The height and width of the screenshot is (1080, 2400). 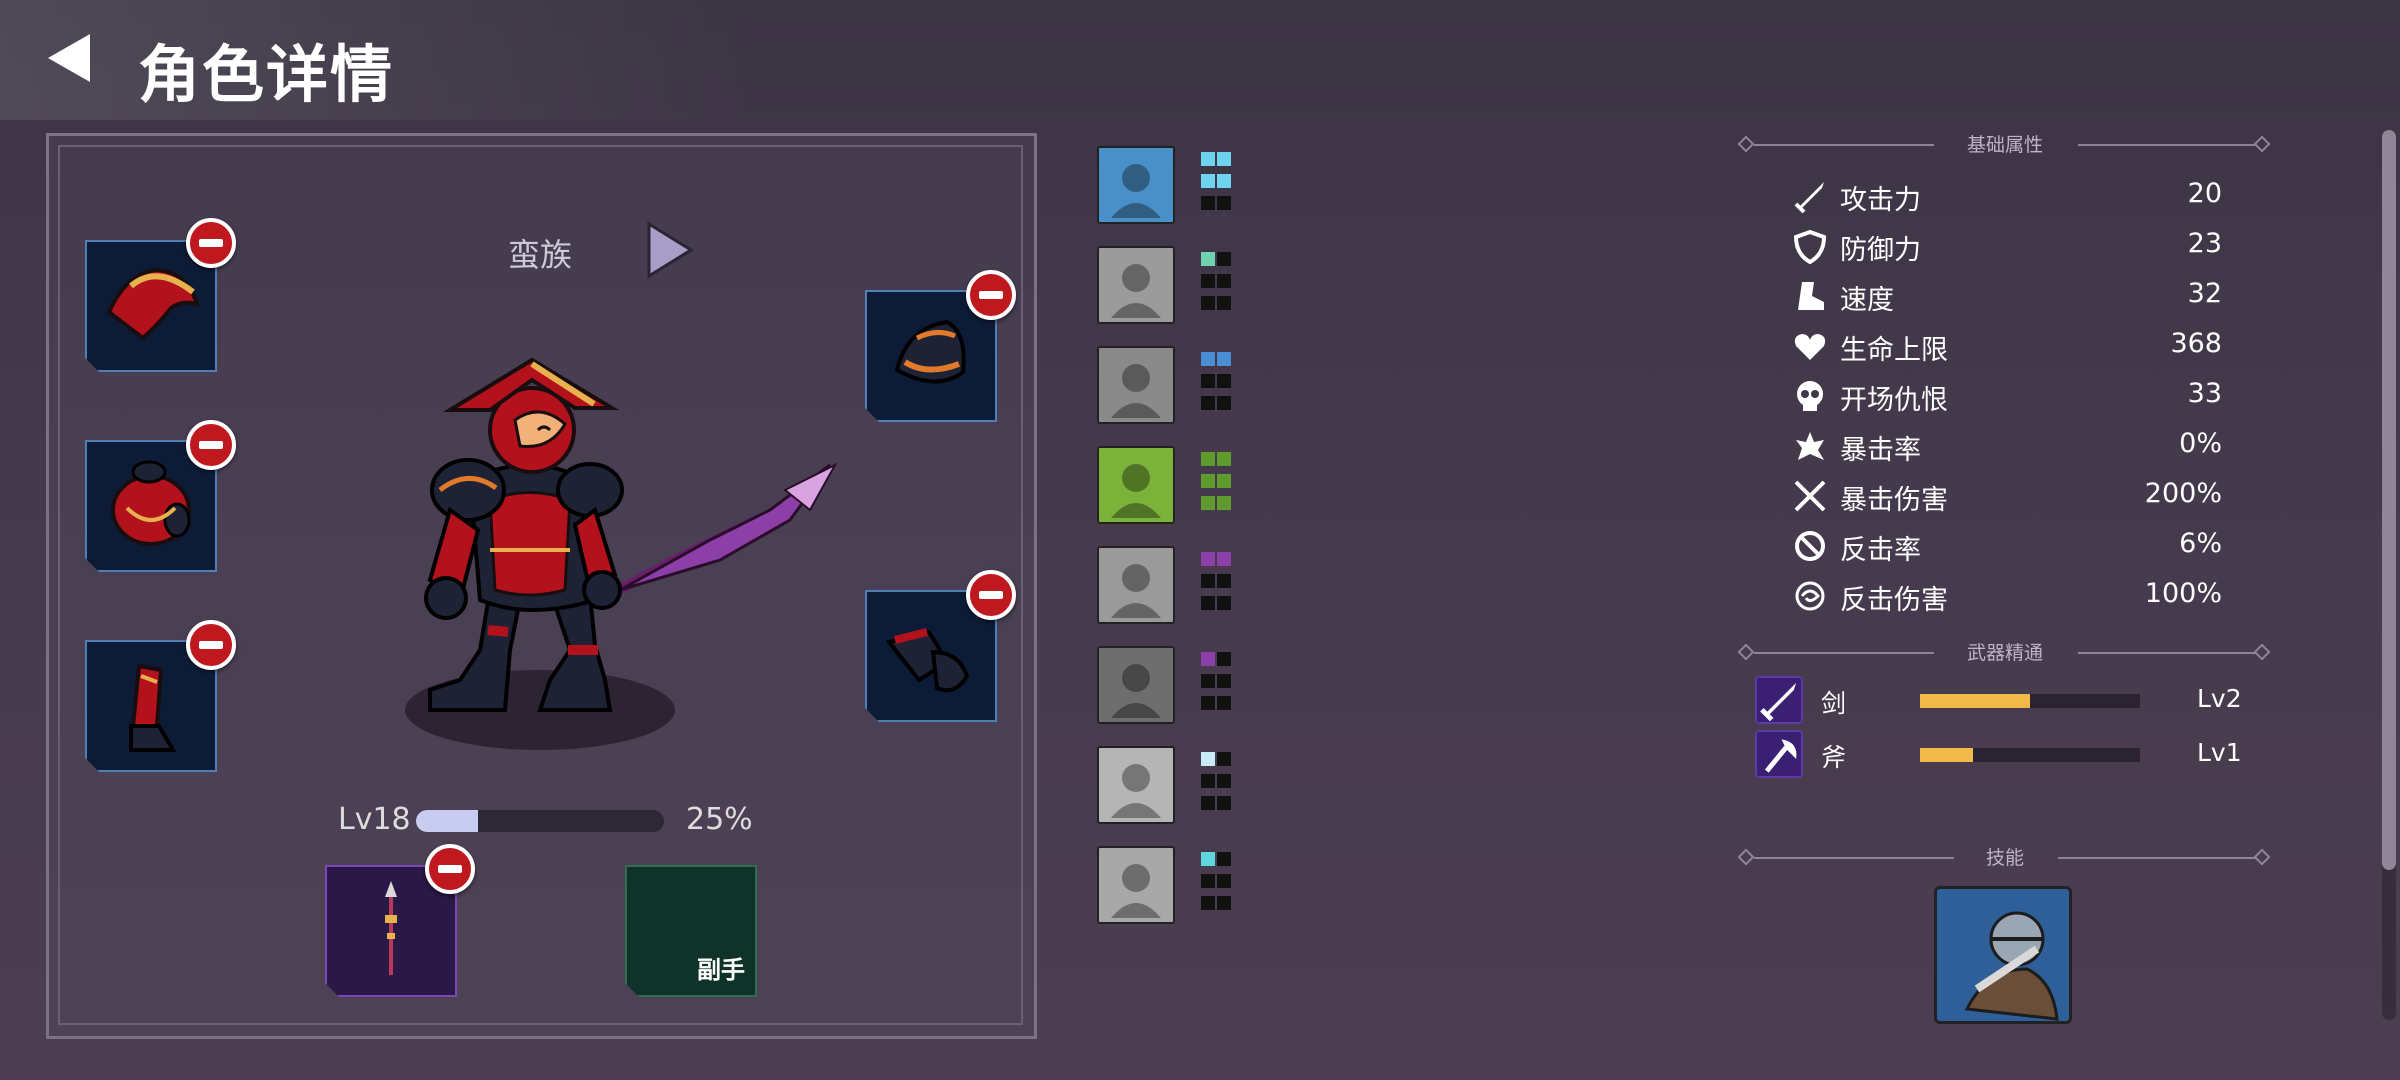 I want to click on stat-row: 反击伤害 100%, so click(x=2007, y=596).